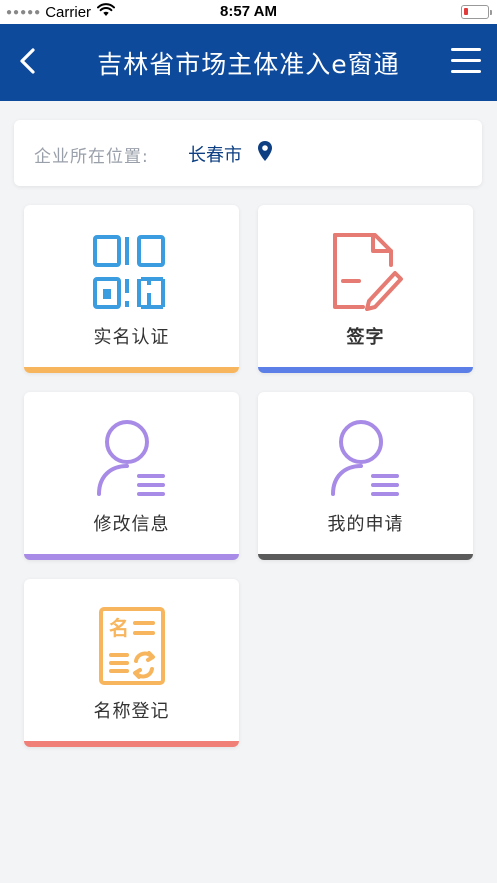  Describe the element at coordinates (365, 458) in the screenshot. I see `user-list-icon` at that location.